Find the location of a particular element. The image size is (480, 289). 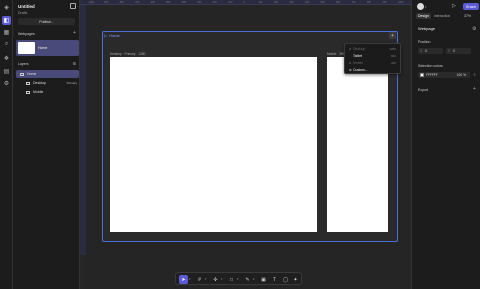

frame-title-label: Home is located at coordinates (114, 35).